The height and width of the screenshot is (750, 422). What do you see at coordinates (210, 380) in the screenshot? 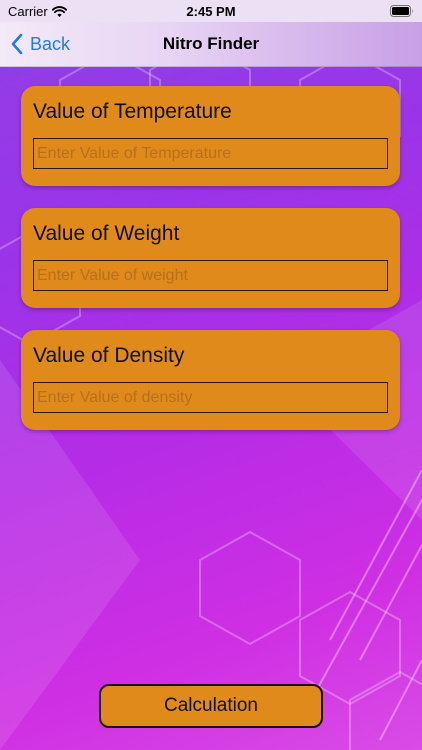
I see `density-card: Value of Density` at bounding box center [210, 380].